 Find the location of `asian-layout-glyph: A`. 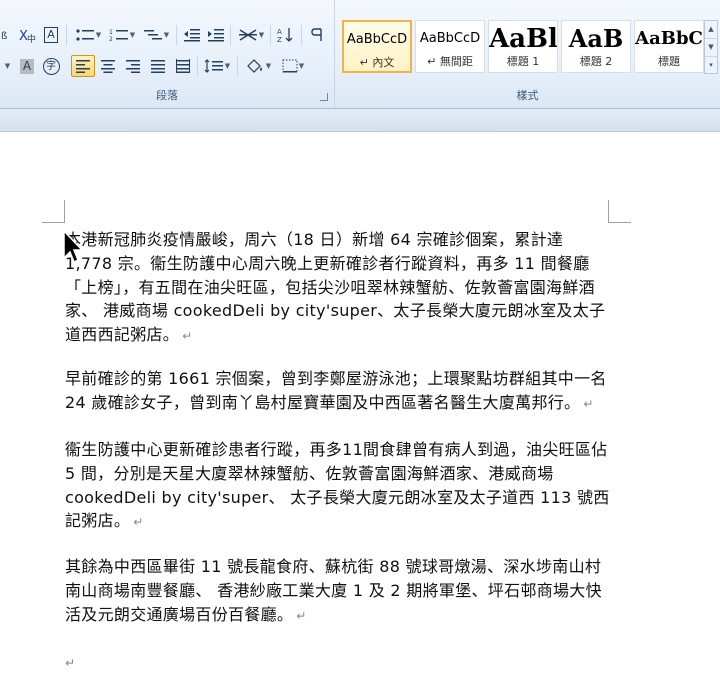

asian-layout-glyph: A is located at coordinates (51, 35).